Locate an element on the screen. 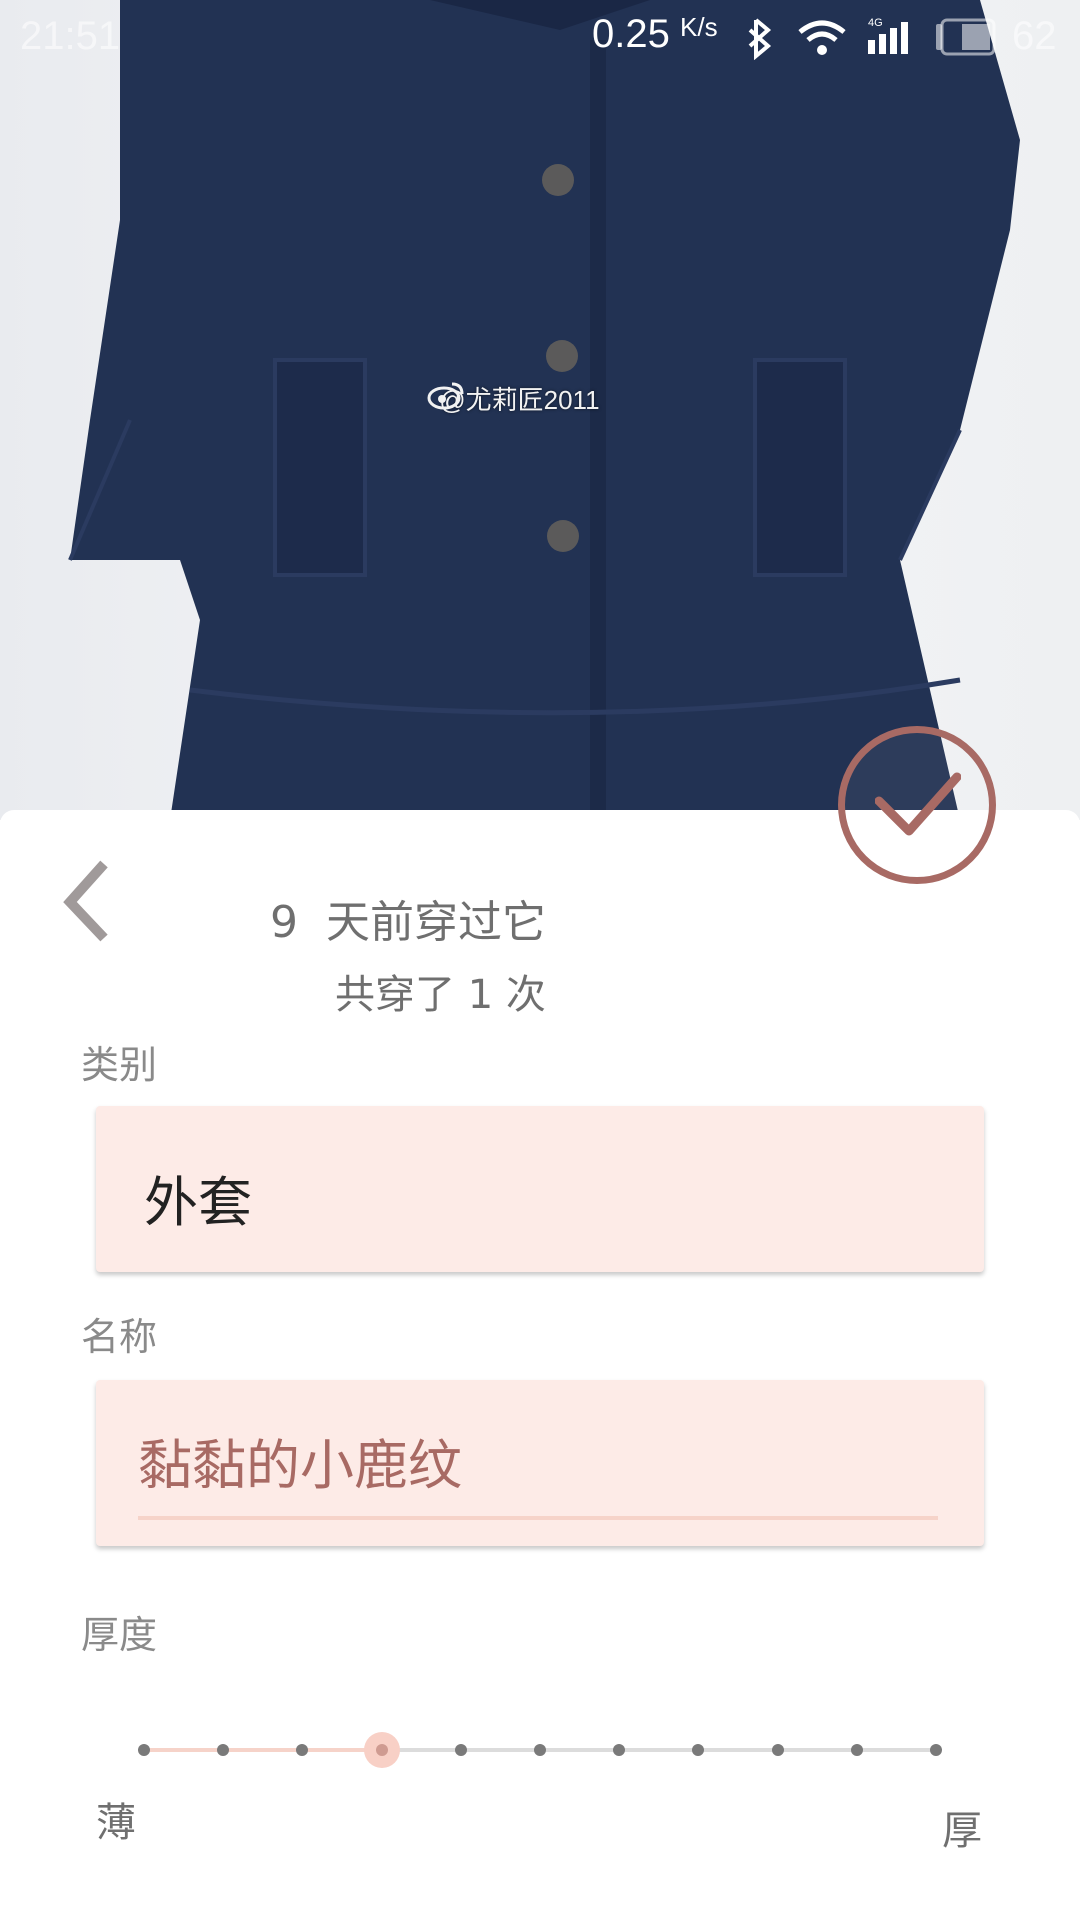 The width and height of the screenshot is (1080, 1920). bluetooth-icon is located at coordinates (760, 39).